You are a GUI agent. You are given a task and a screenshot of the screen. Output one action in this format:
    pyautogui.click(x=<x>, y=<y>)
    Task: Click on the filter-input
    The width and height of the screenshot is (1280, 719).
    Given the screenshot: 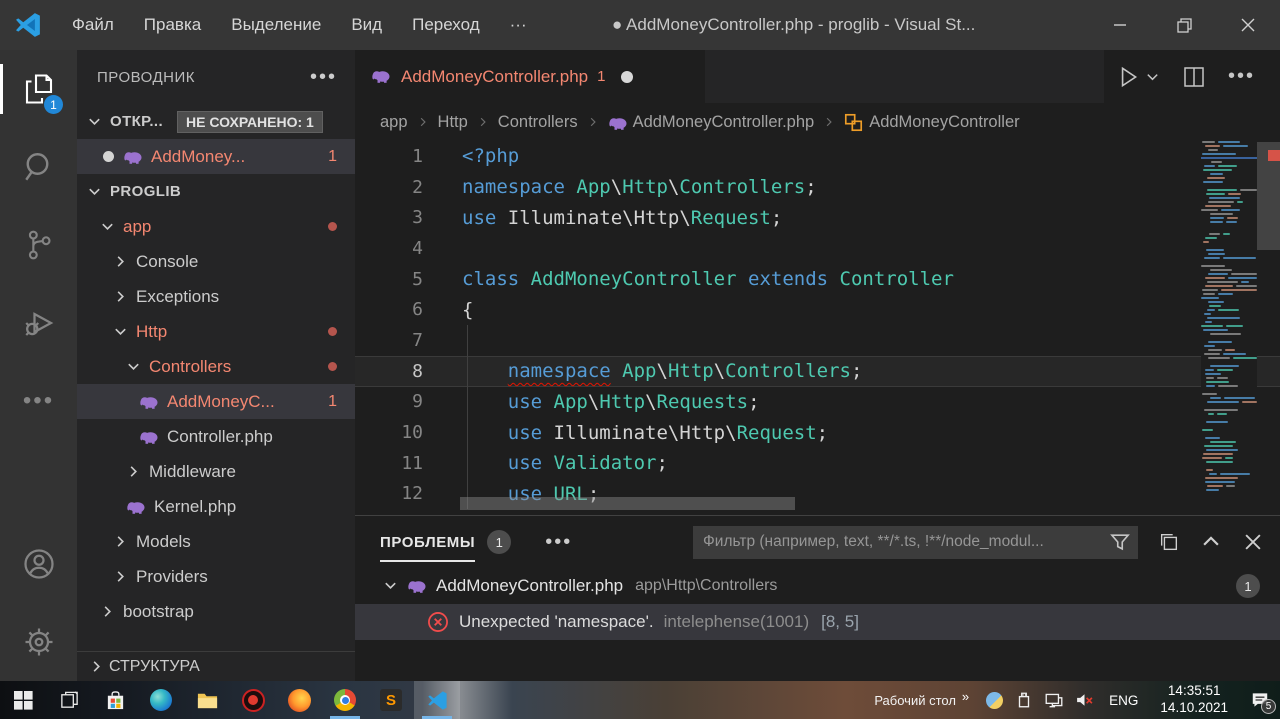 What is the action you would take?
    pyautogui.click(x=915, y=542)
    